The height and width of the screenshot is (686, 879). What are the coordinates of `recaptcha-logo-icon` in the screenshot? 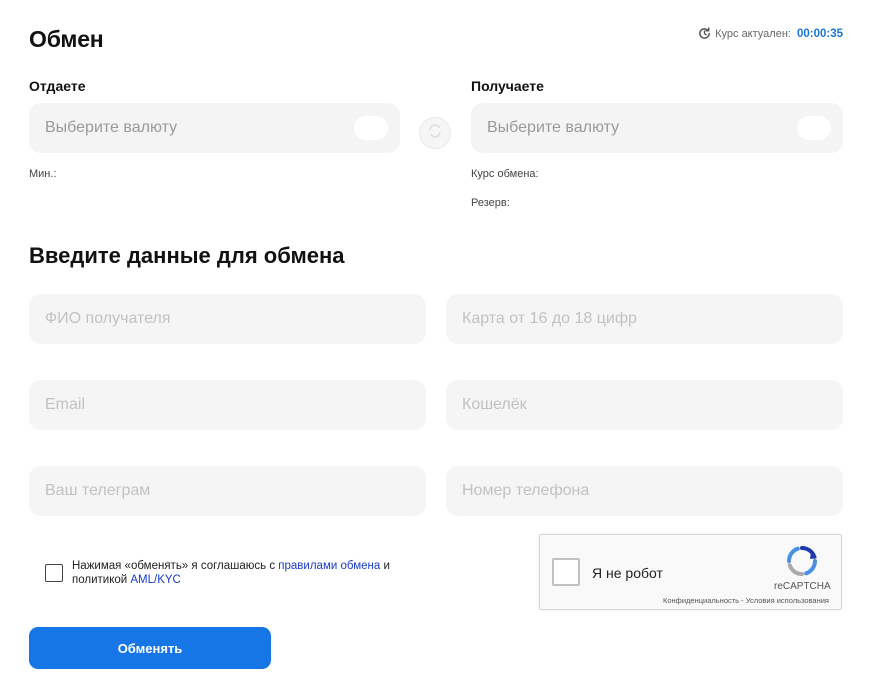 It's located at (802, 561).